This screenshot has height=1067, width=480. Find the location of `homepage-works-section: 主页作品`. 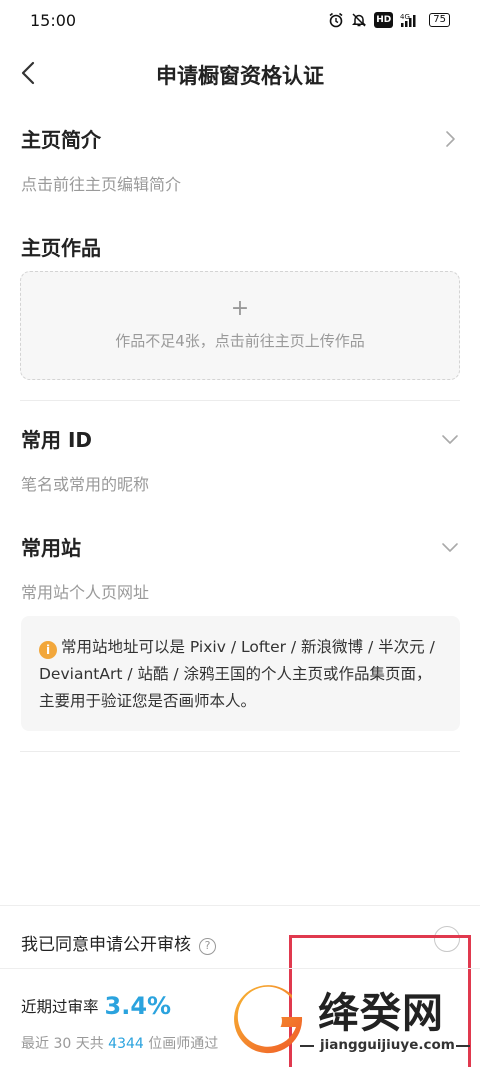

homepage-works-section: 主页作品 is located at coordinates (241, 246).